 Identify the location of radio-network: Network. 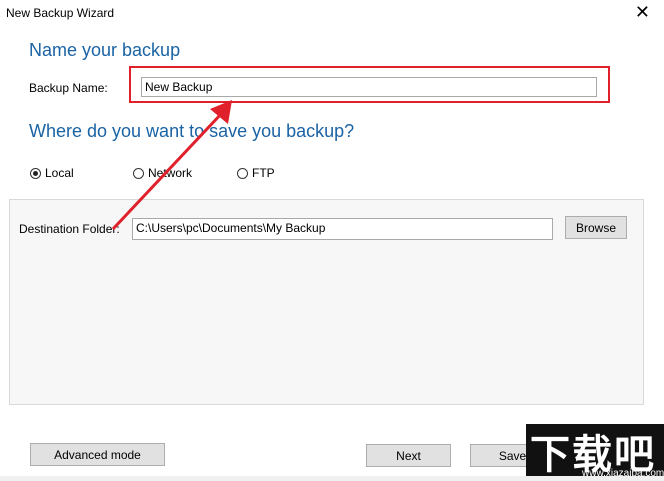
(162, 173).